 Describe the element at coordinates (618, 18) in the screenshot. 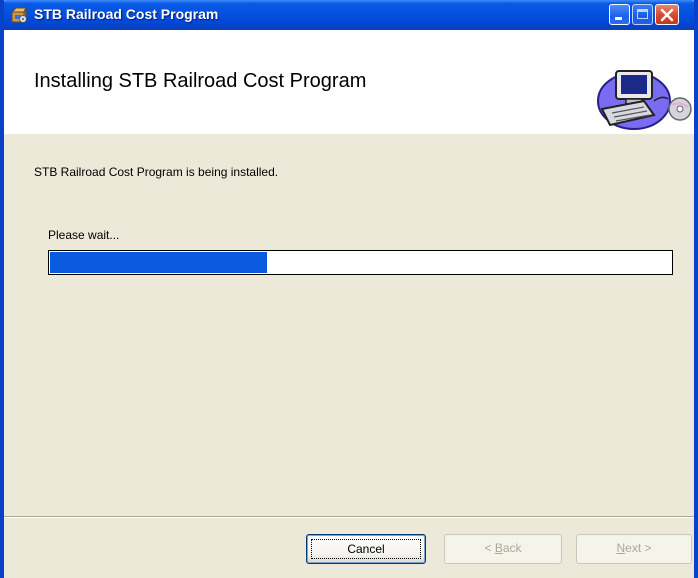

I see `minimize-icon` at that location.